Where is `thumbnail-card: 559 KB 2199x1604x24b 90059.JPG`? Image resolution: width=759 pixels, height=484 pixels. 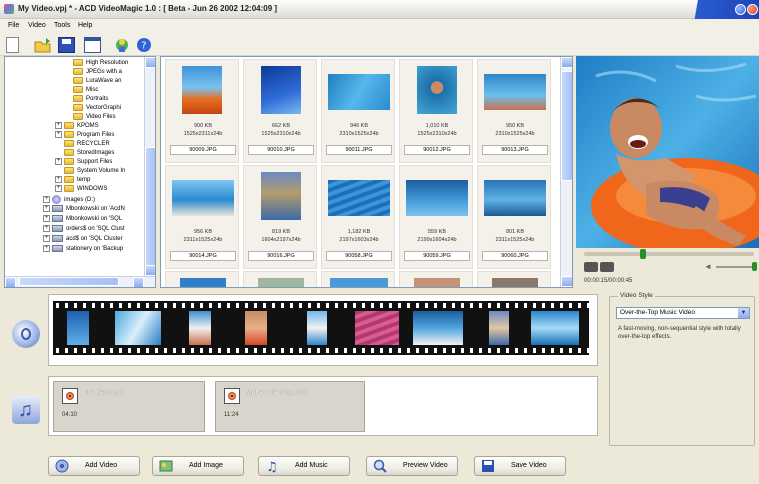 thumbnail-card: 559 KB 2199x1604x24b 90059.JPG is located at coordinates (436, 217).